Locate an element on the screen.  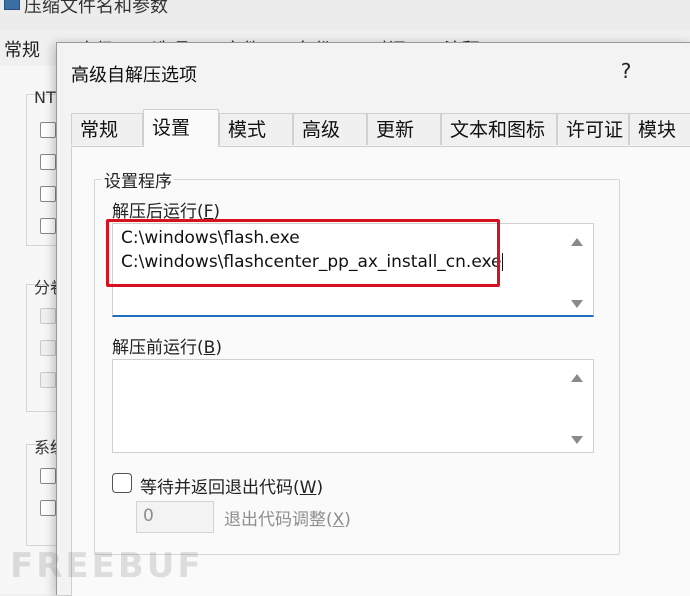
watermark-logo: FREEBUF is located at coordinates (107, 566).